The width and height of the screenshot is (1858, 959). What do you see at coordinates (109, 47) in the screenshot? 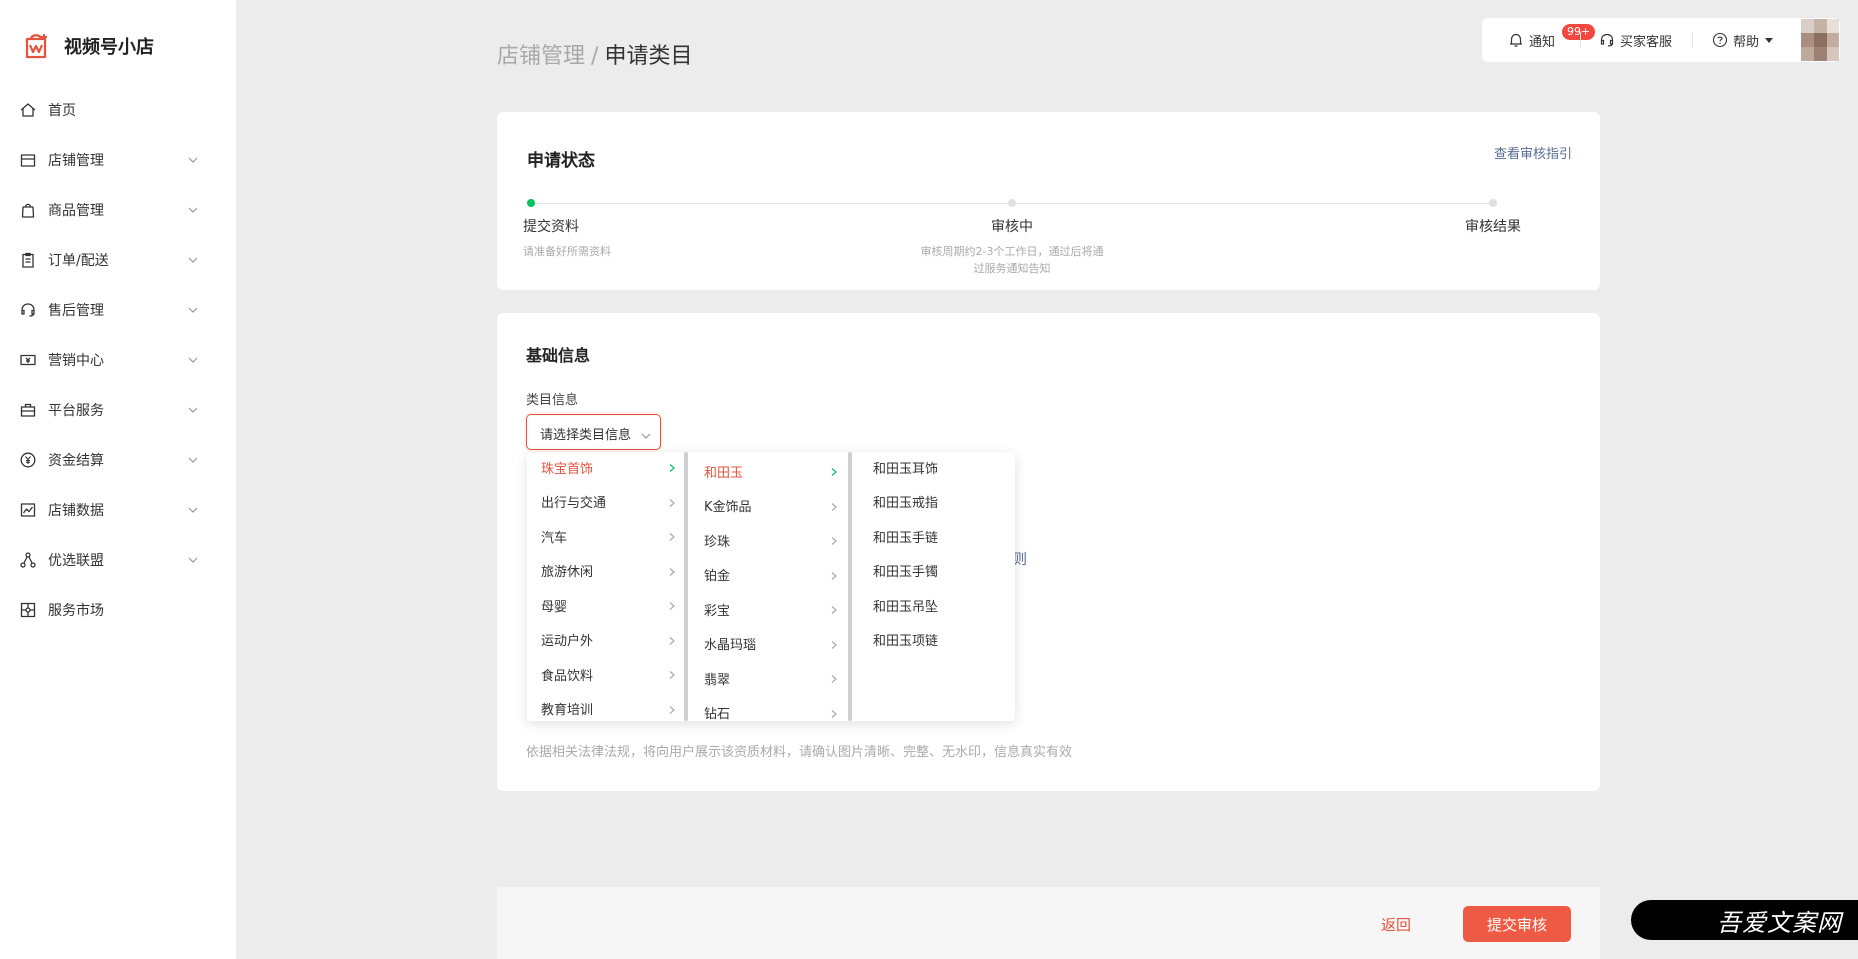
I see `shop-name: 视频号小店` at bounding box center [109, 47].